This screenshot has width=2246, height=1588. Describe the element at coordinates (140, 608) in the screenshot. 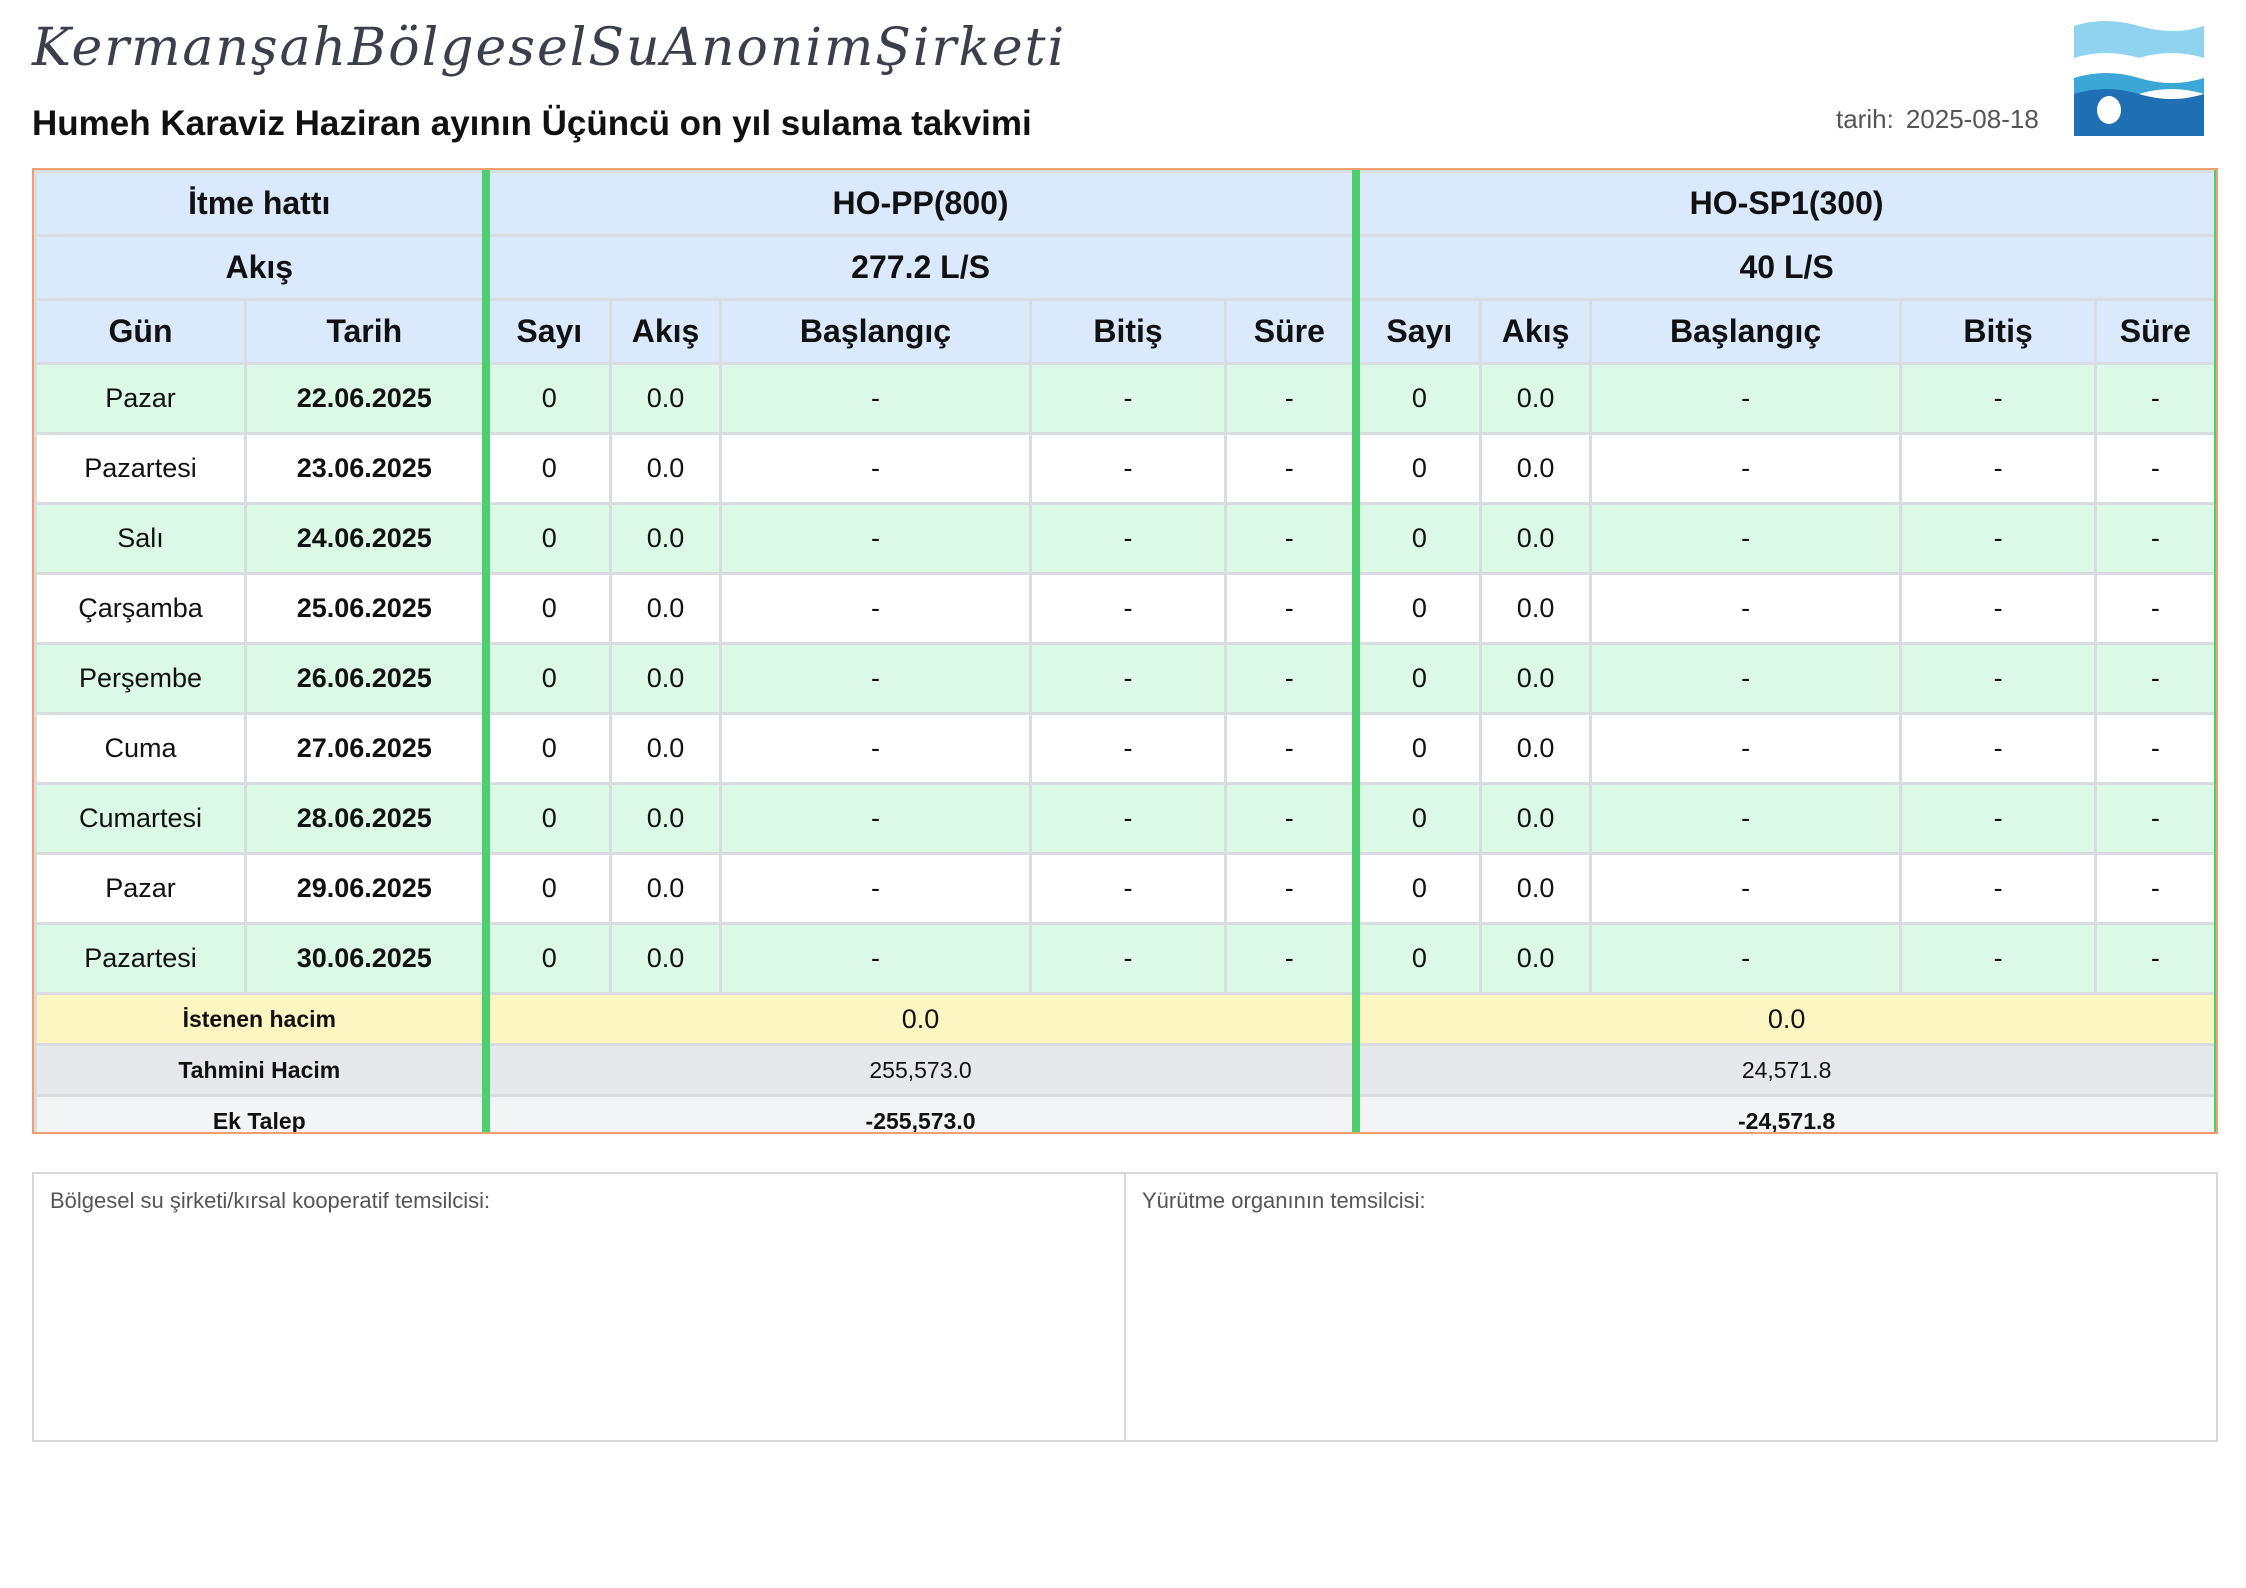

I see `day-cell: Çarşamba` at that location.